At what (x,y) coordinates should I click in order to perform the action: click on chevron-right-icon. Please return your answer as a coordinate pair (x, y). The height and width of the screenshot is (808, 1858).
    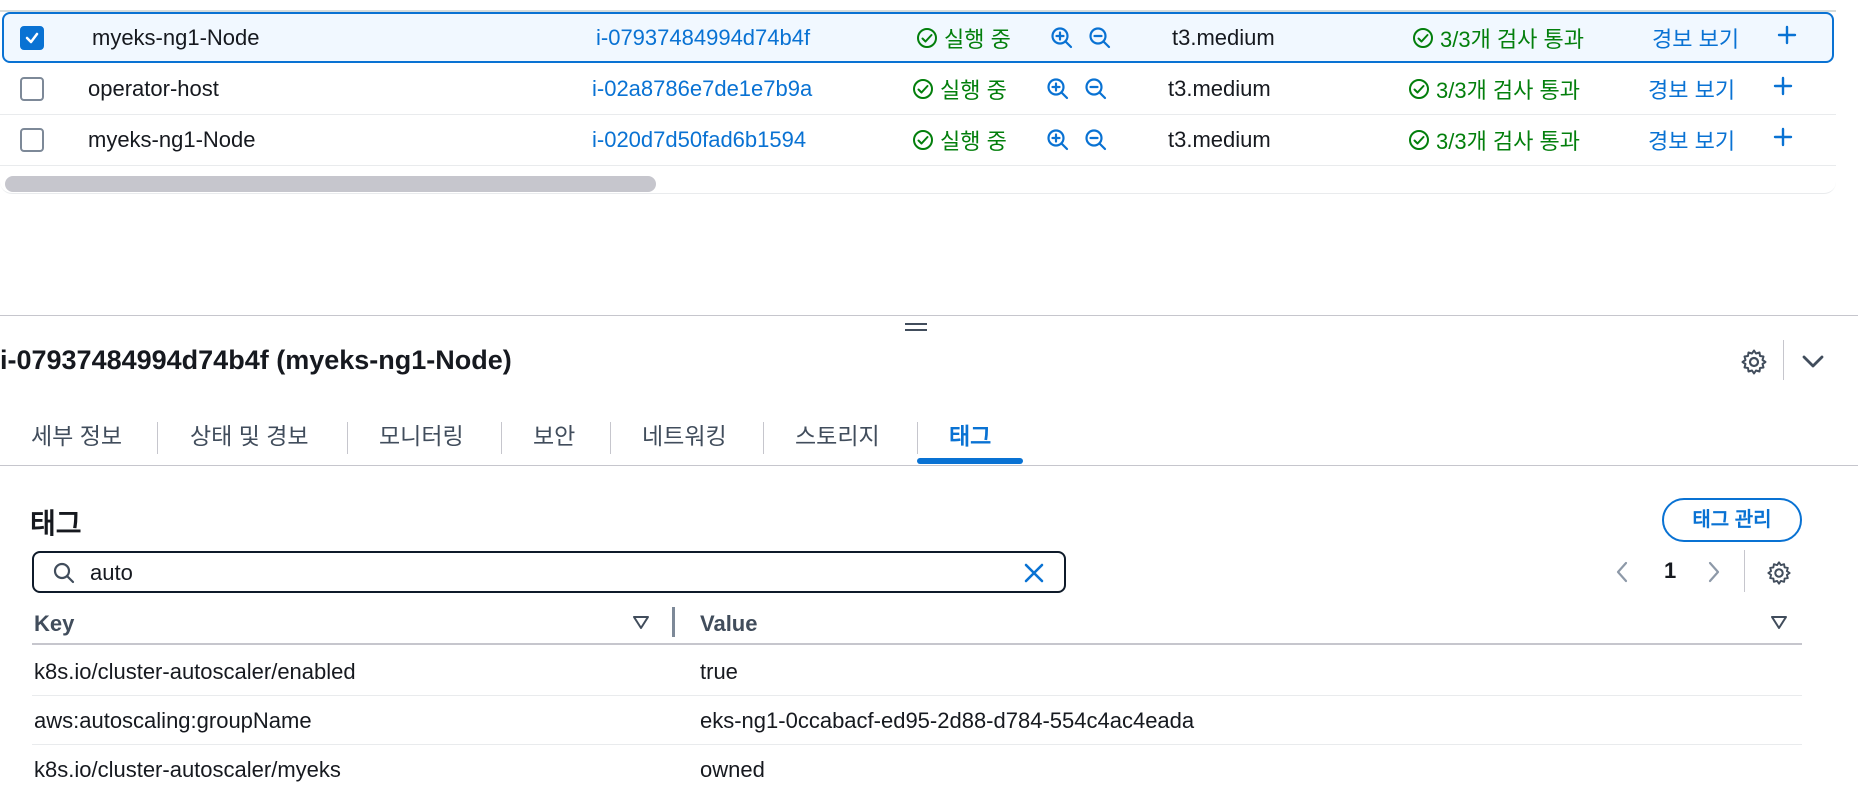
    Looking at the image, I should click on (1713, 574).